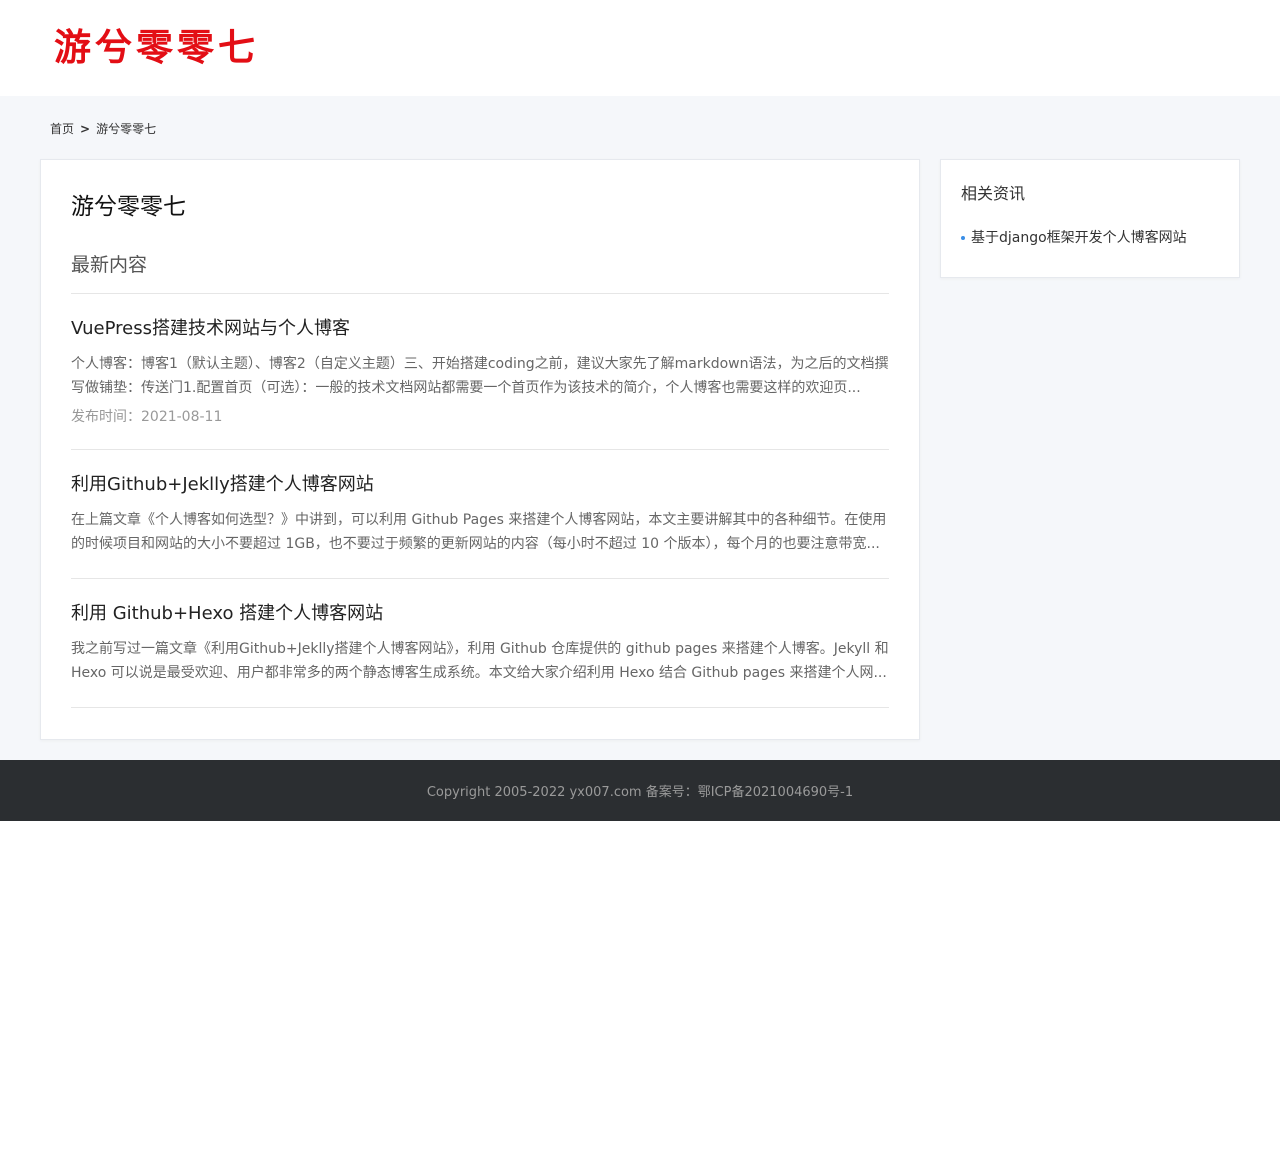  Describe the element at coordinates (126, 129) in the screenshot. I see `breadcrumb-current: 游兮零零七` at that location.